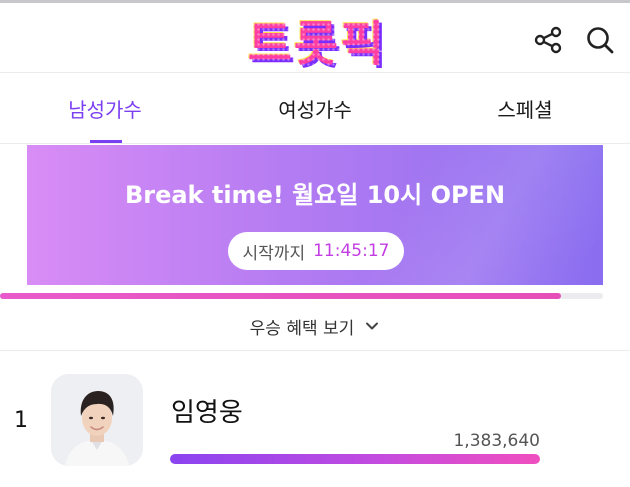 This screenshot has height=487, width=630. I want to click on tab-male-singers: 남성가수, so click(105, 108).